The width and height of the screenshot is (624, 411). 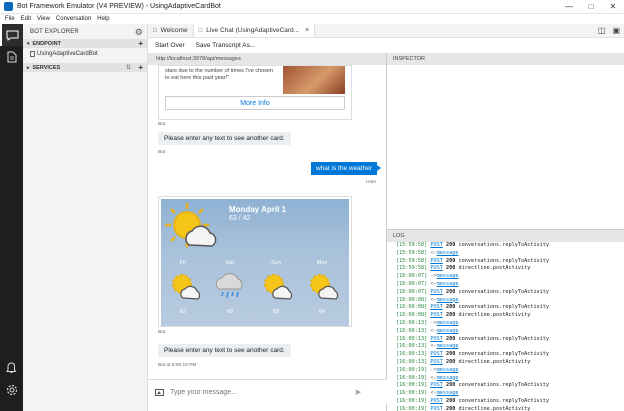 I want to click on notifications-button, so click(x=11, y=368).